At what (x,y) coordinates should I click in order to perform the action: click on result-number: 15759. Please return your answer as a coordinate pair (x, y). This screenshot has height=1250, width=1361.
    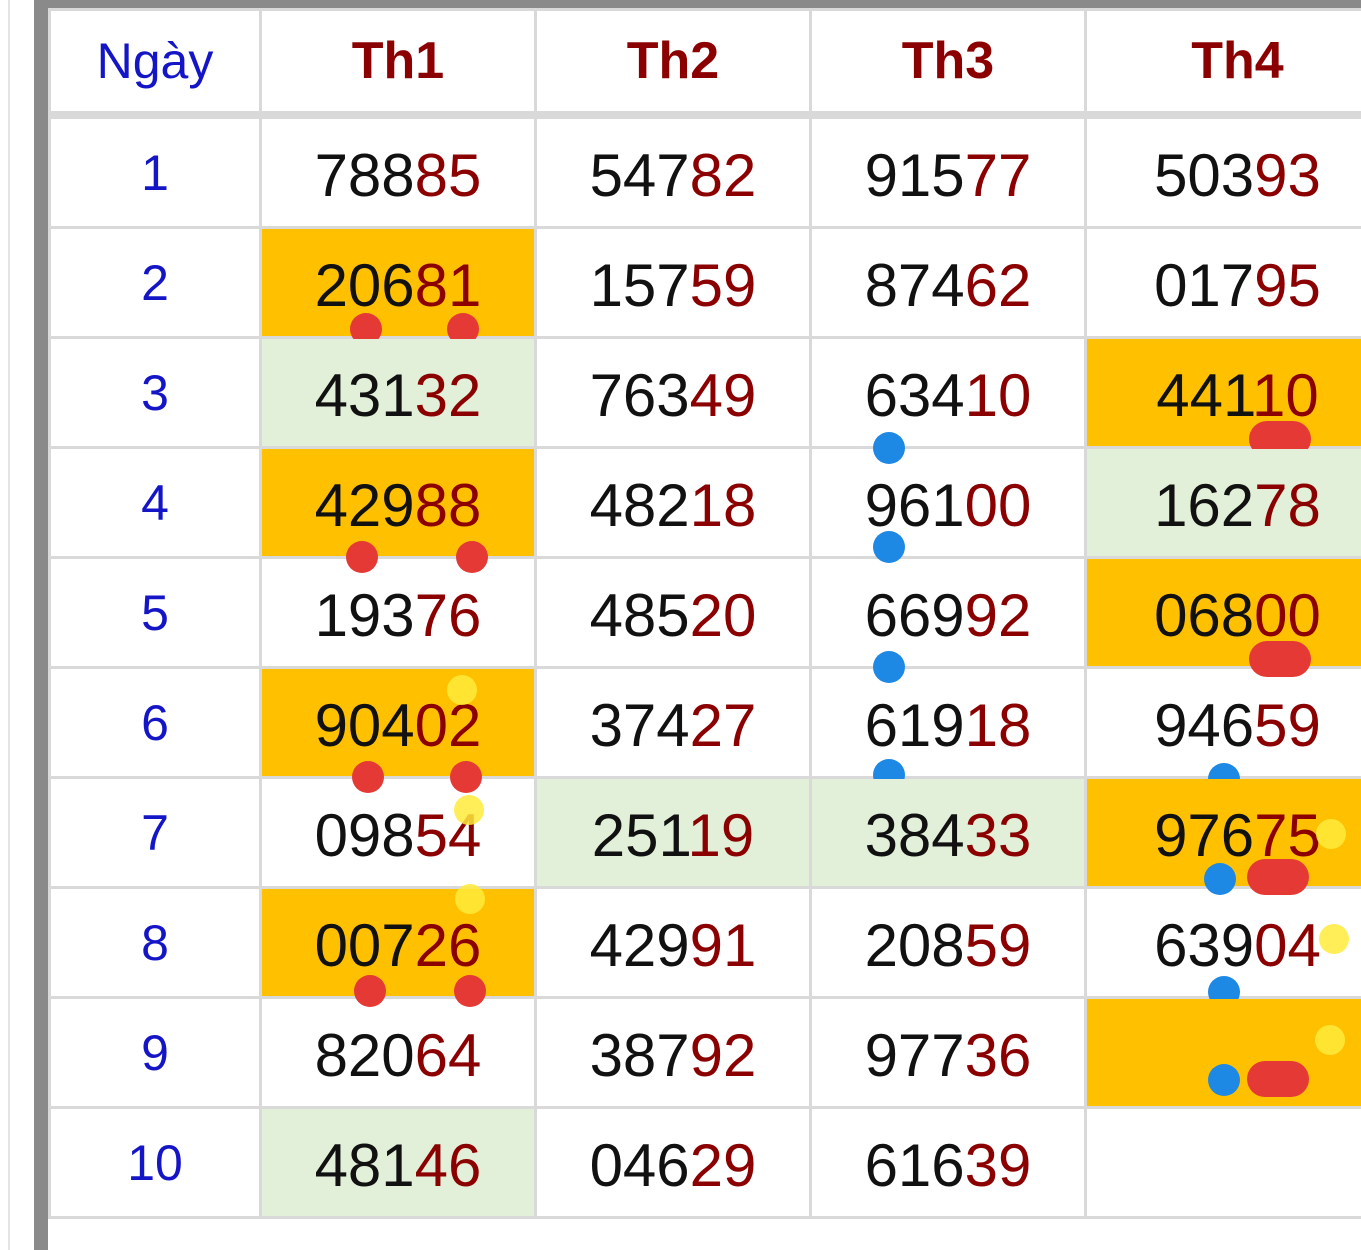
    Looking at the image, I should click on (673, 285).